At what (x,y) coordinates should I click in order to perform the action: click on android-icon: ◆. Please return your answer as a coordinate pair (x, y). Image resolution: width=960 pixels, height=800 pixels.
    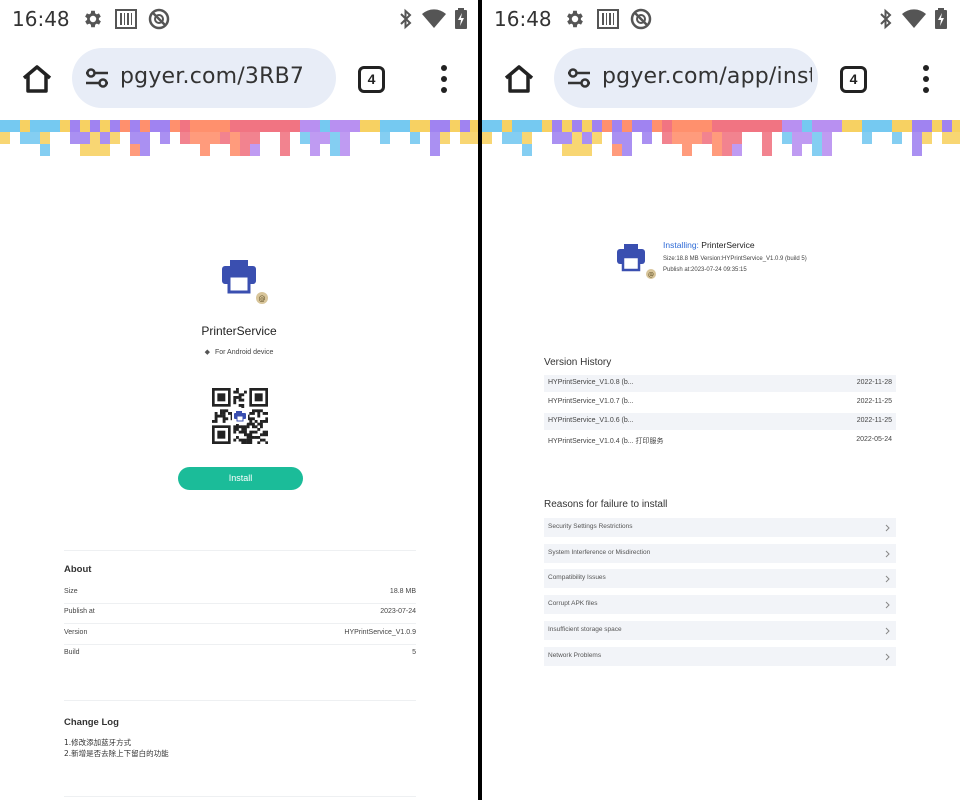
    Looking at the image, I should click on (207, 352).